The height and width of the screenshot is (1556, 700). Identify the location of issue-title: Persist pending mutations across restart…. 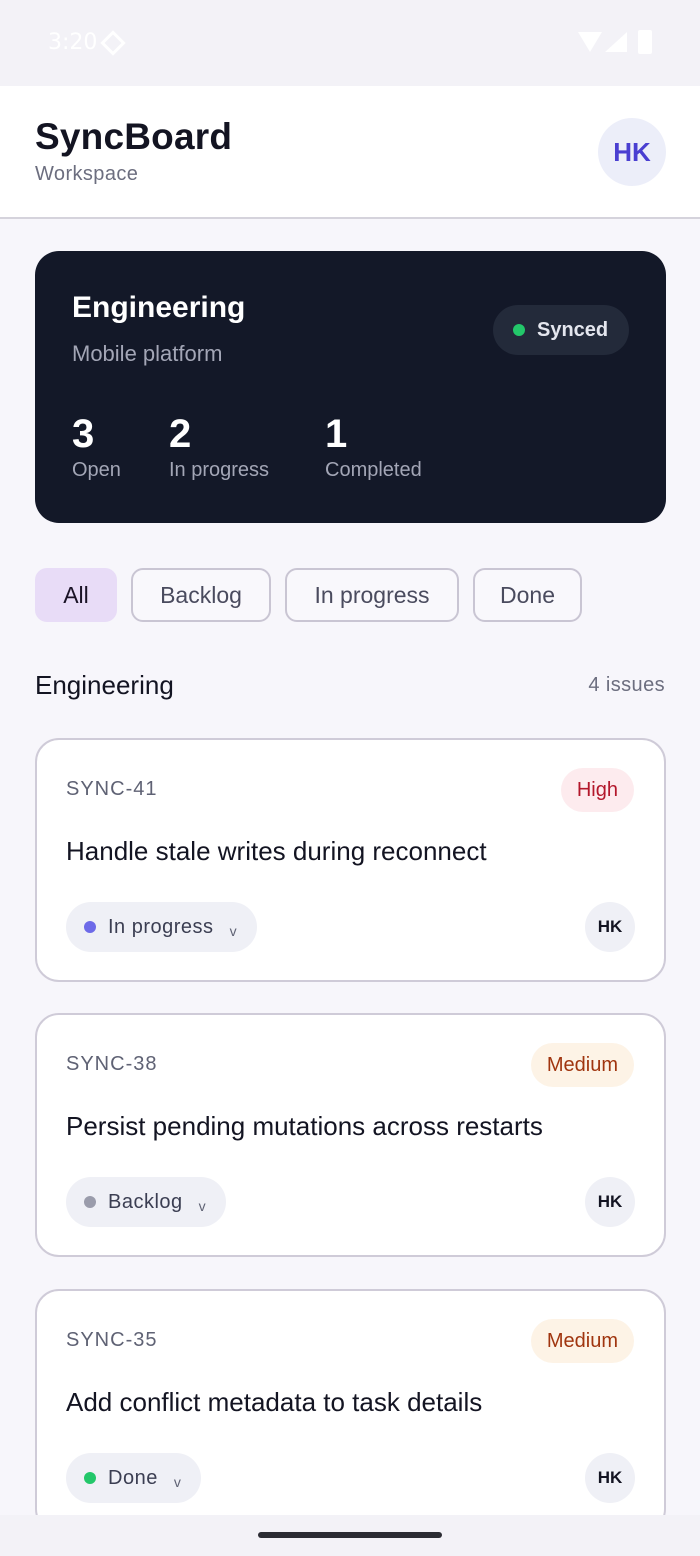
(304, 1126).